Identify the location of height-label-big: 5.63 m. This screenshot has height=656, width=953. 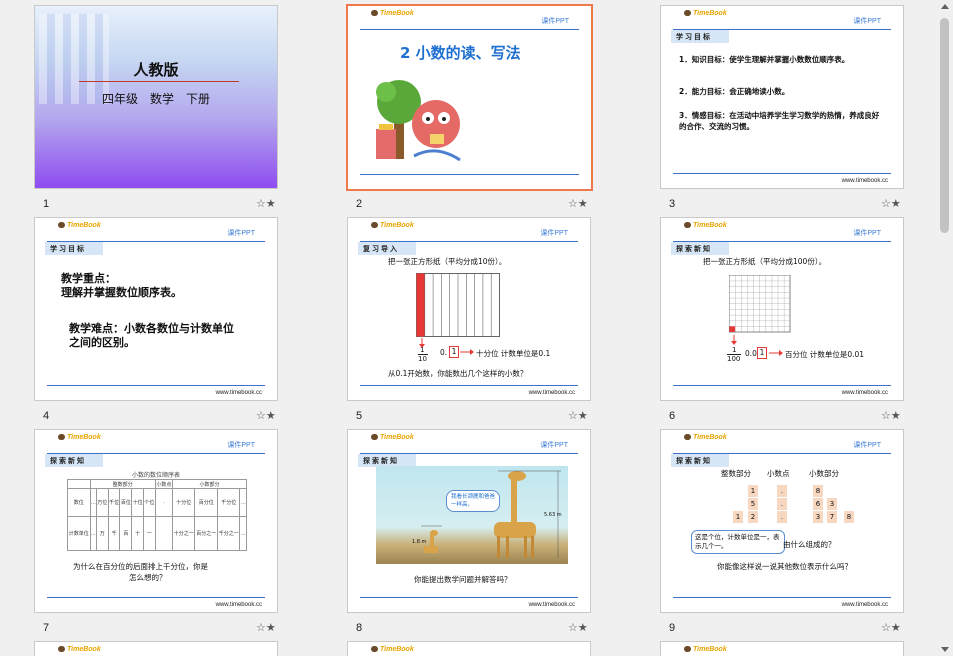
(553, 515).